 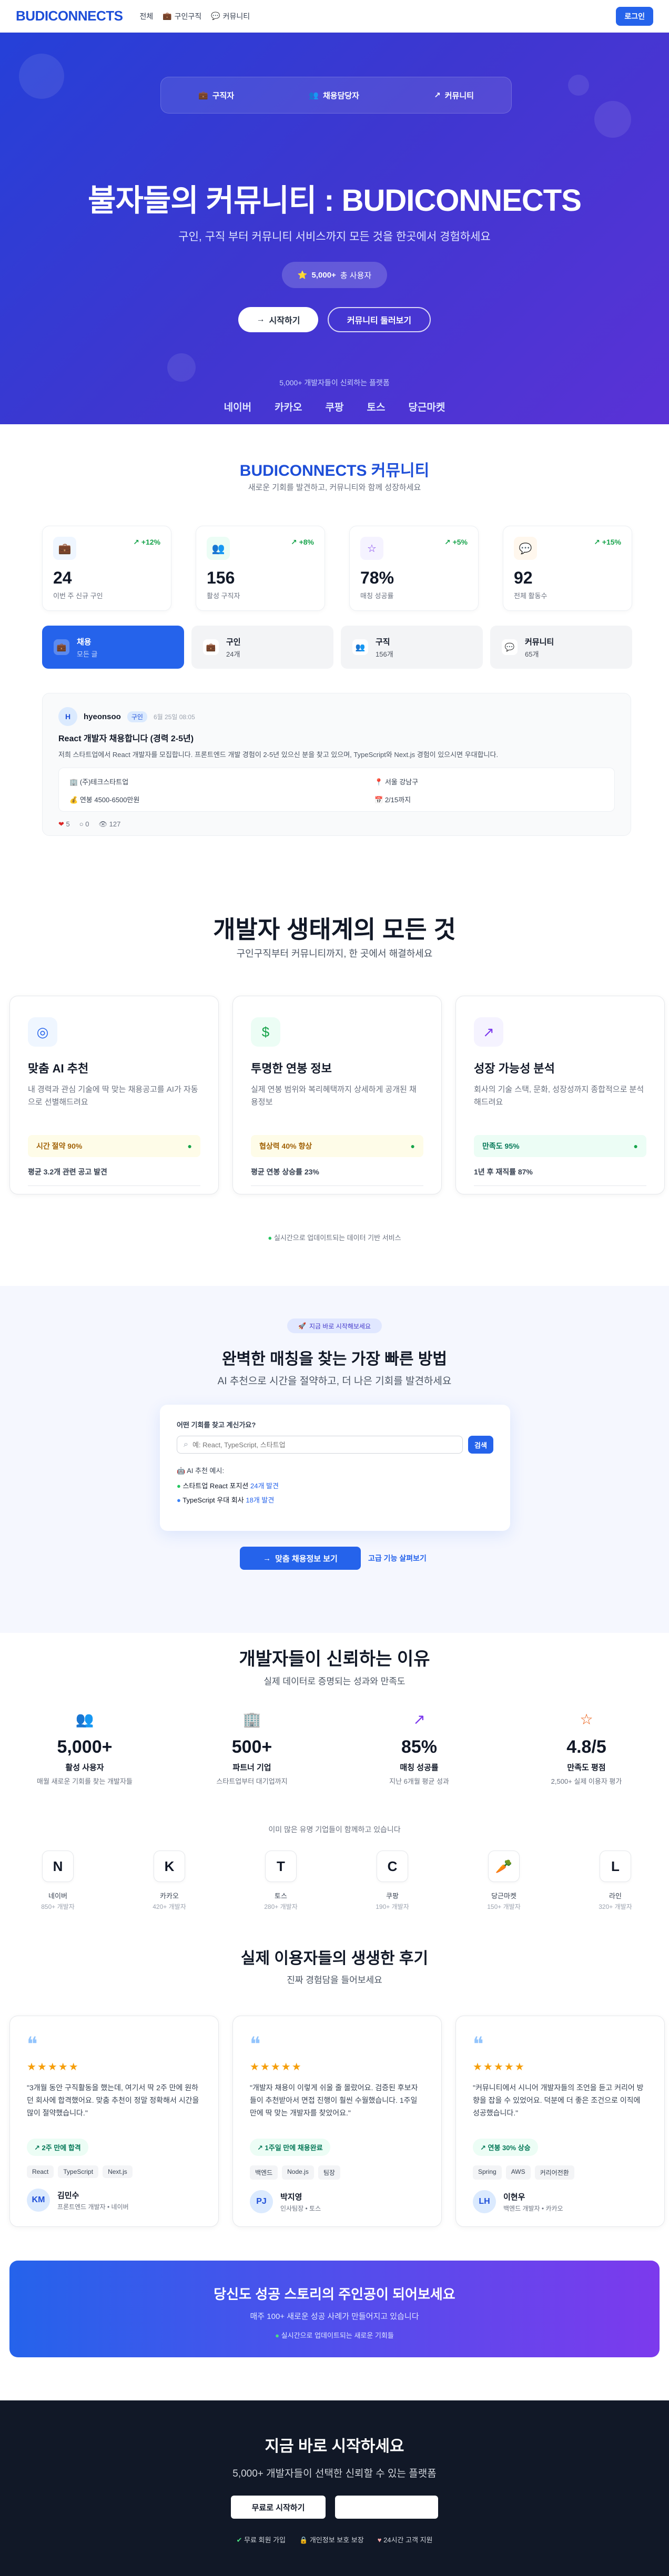 I want to click on partner-count: 420+ 개발자, so click(x=169, y=1906).